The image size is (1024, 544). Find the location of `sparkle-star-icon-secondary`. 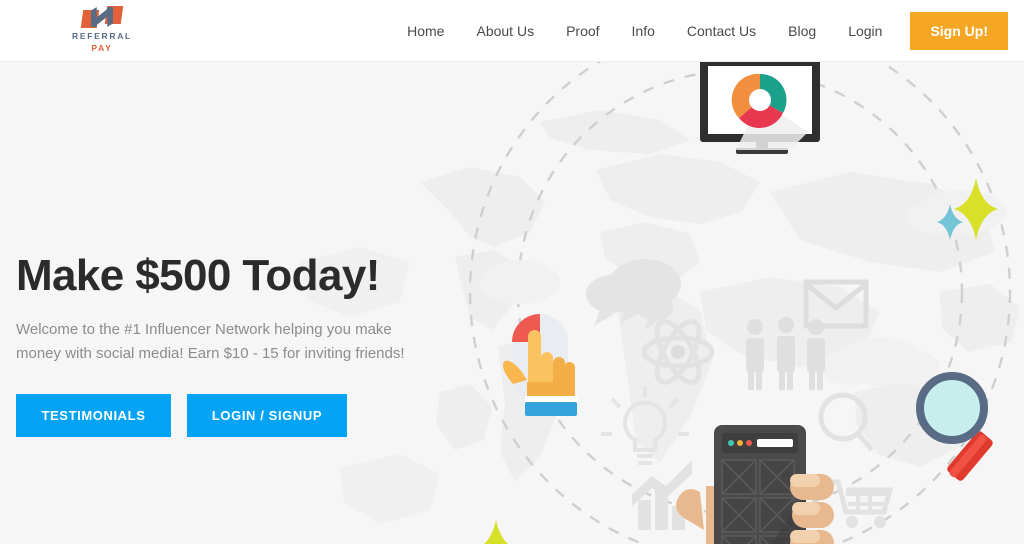

sparkle-star-icon-secondary is located at coordinates (496, 532).